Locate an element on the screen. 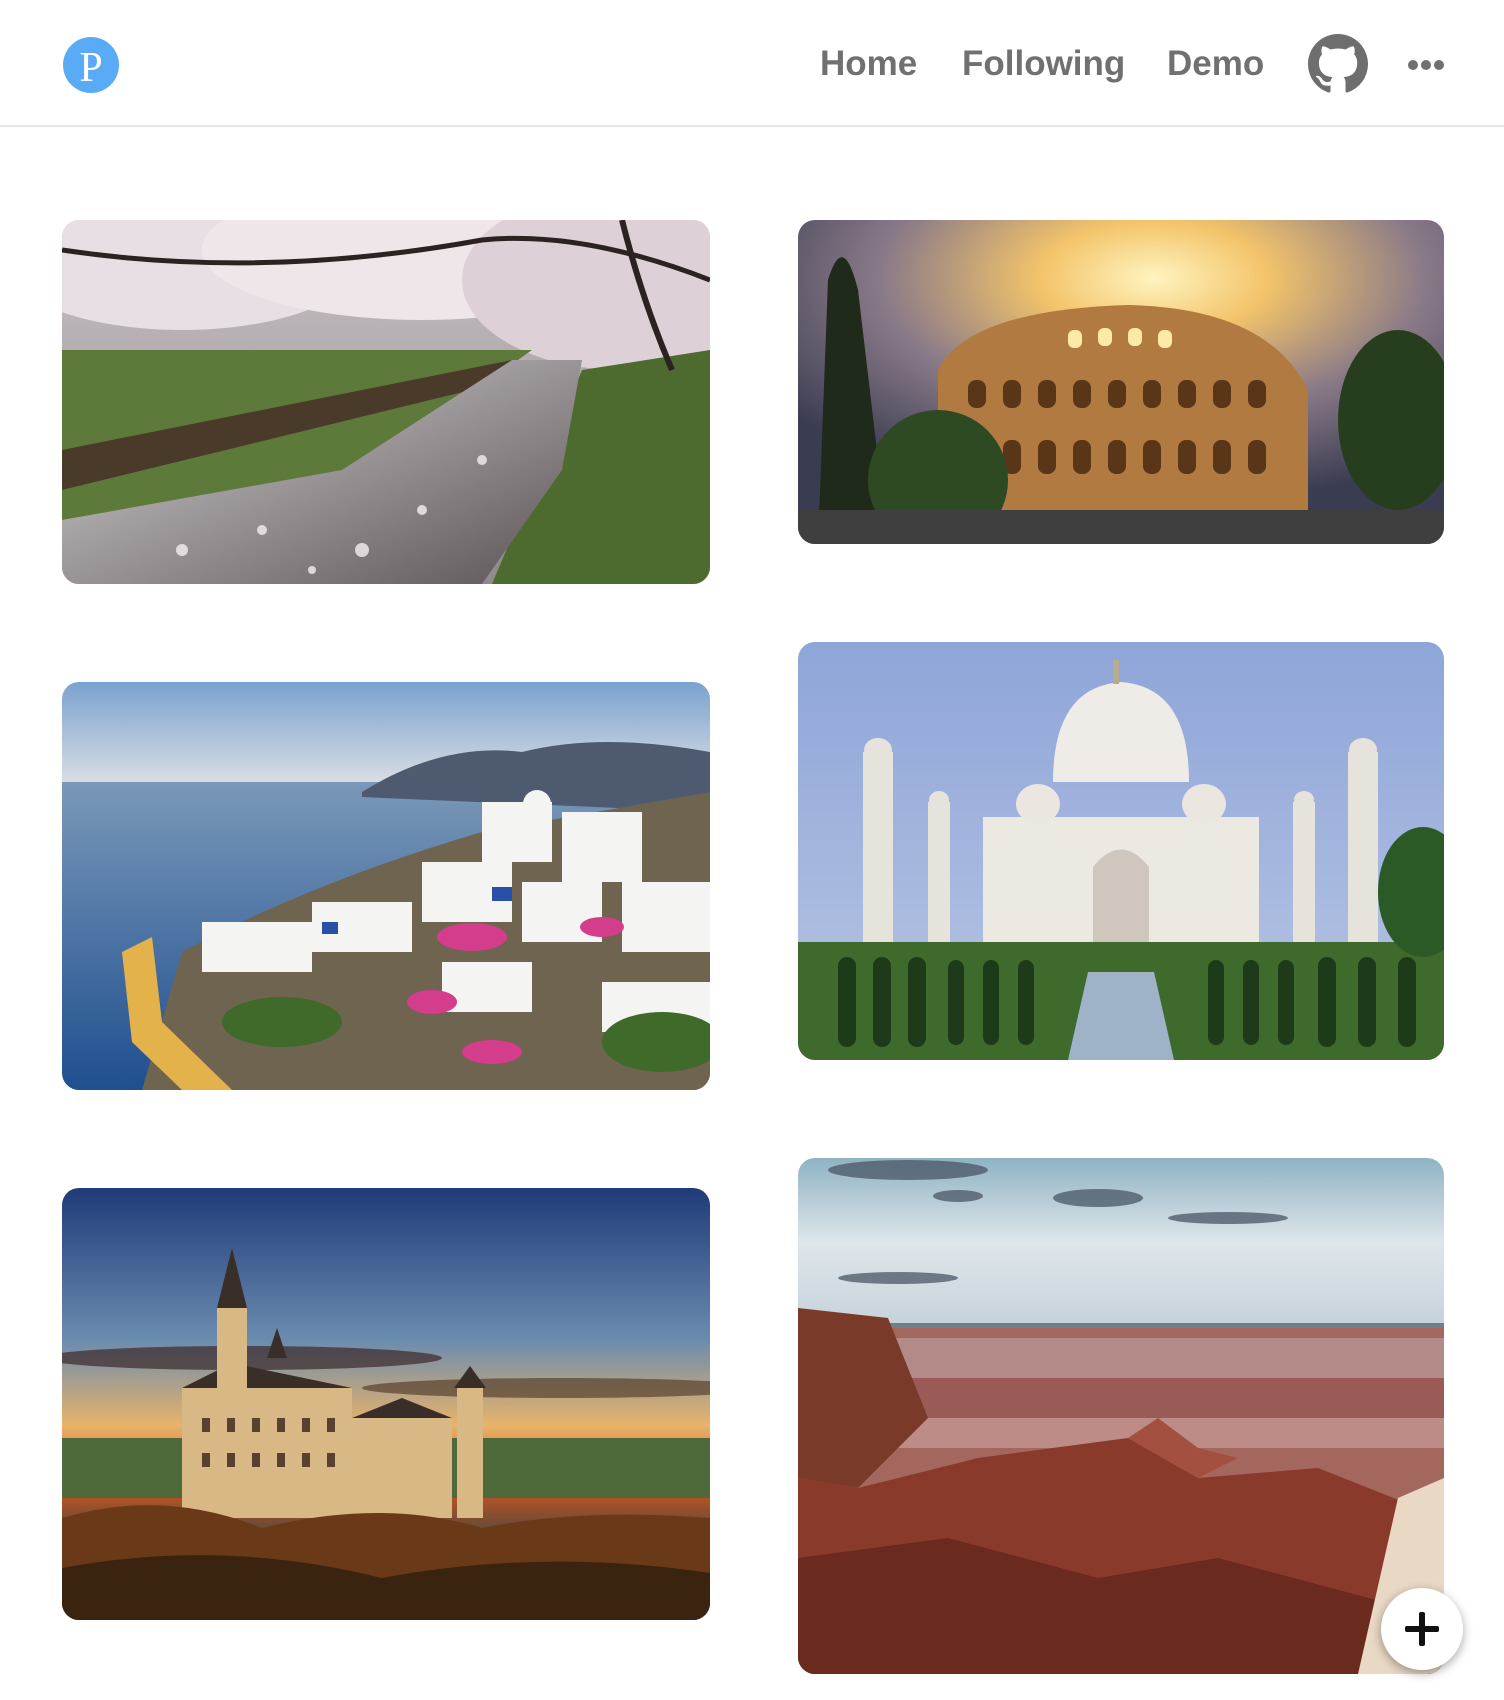 The image size is (1504, 1700). grand-canyon-photo is located at coordinates (1121, 1416).